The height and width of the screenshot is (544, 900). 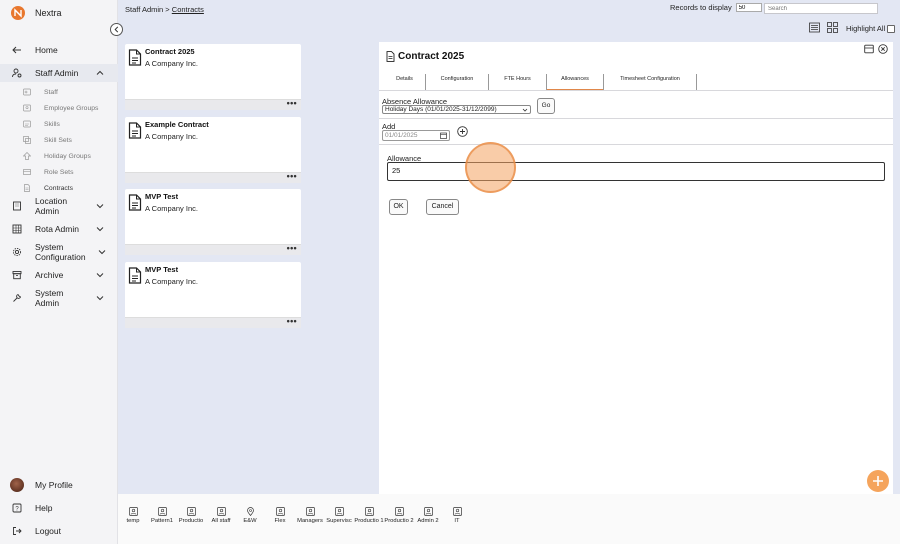 I want to click on help-icon: ?, so click(x=17, y=508).